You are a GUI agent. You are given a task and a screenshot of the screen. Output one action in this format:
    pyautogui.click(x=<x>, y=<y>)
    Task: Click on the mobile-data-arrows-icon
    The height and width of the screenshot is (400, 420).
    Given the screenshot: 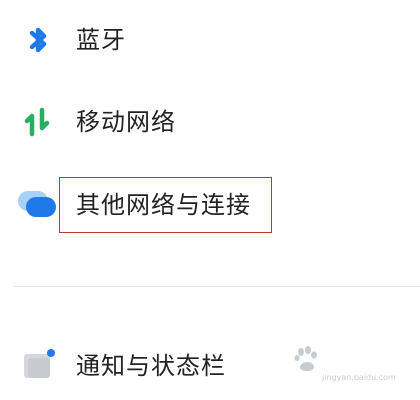 What is the action you would take?
    pyautogui.click(x=37, y=122)
    